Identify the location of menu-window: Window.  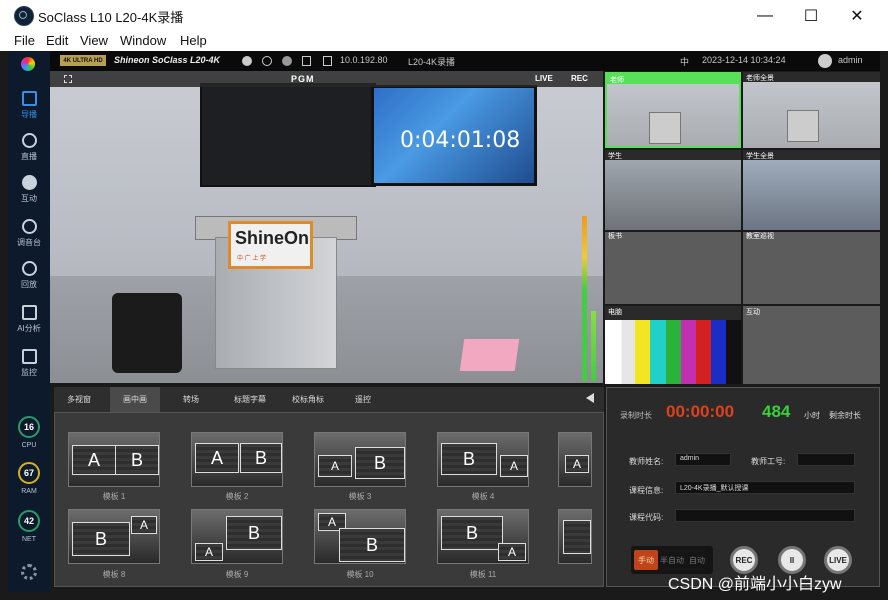
(143, 40).